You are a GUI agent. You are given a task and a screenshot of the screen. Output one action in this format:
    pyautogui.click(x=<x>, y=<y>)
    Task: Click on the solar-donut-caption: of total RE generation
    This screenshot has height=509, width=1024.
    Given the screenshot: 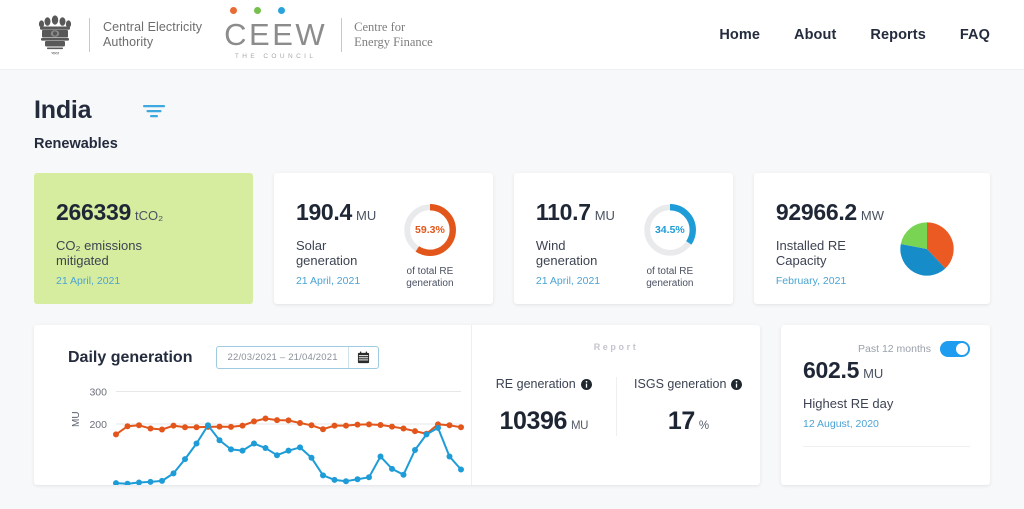 What is the action you would take?
    pyautogui.click(x=429, y=278)
    